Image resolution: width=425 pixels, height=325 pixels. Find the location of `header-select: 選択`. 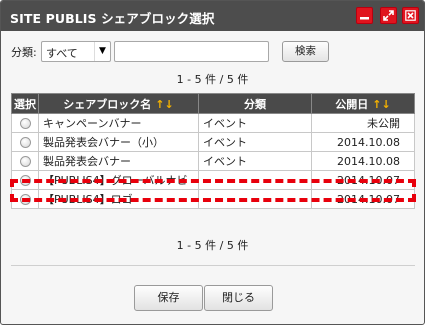

header-select: 選択 is located at coordinates (25, 103).